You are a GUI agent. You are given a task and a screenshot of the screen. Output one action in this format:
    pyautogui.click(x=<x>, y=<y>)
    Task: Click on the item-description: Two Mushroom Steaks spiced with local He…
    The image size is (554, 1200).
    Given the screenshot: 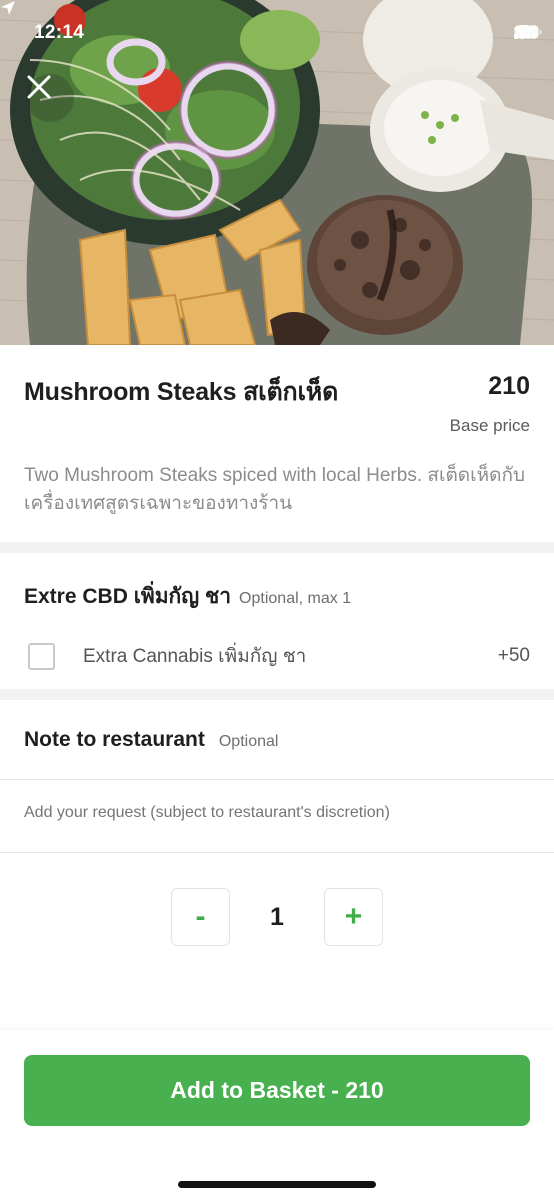 What is the action you would take?
    pyautogui.click(x=275, y=489)
    